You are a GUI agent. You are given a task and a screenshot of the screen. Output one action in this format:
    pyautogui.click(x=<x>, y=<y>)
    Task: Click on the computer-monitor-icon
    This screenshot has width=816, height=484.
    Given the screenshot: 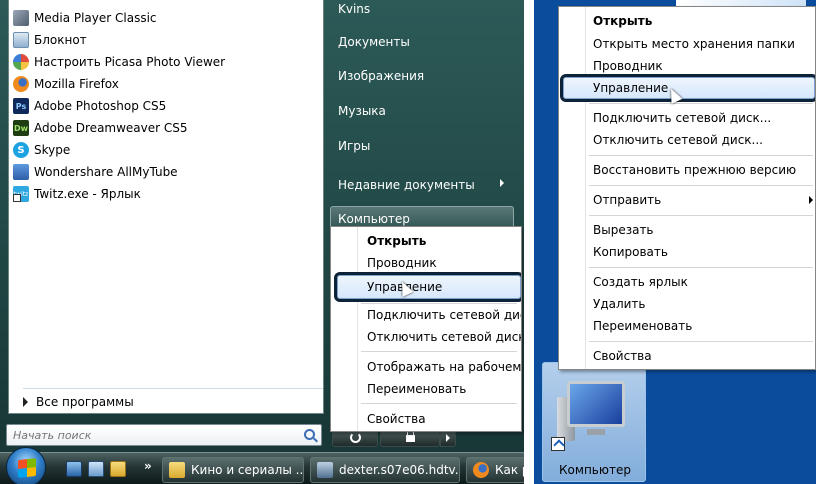 What is the action you would take?
    pyautogui.click(x=596, y=404)
    